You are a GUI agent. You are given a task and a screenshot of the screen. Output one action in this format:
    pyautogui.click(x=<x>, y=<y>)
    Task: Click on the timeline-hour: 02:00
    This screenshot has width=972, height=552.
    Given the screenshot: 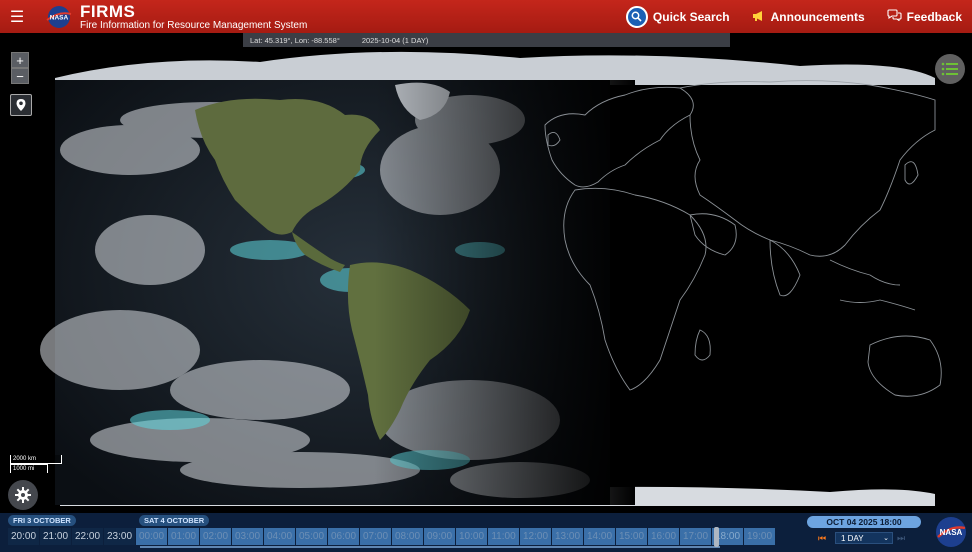 What is the action you would take?
    pyautogui.click(x=216, y=536)
    